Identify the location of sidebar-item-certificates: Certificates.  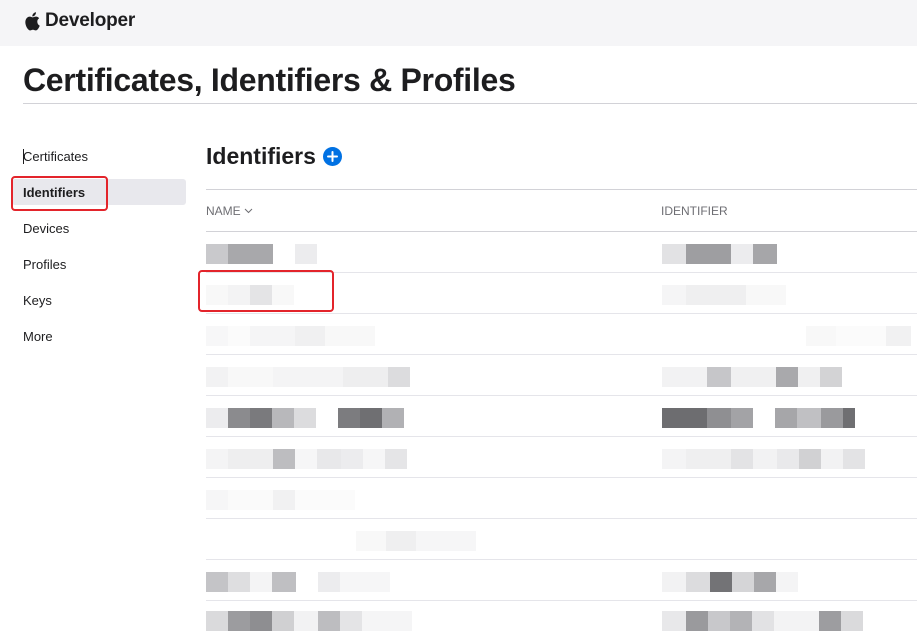
(99, 156).